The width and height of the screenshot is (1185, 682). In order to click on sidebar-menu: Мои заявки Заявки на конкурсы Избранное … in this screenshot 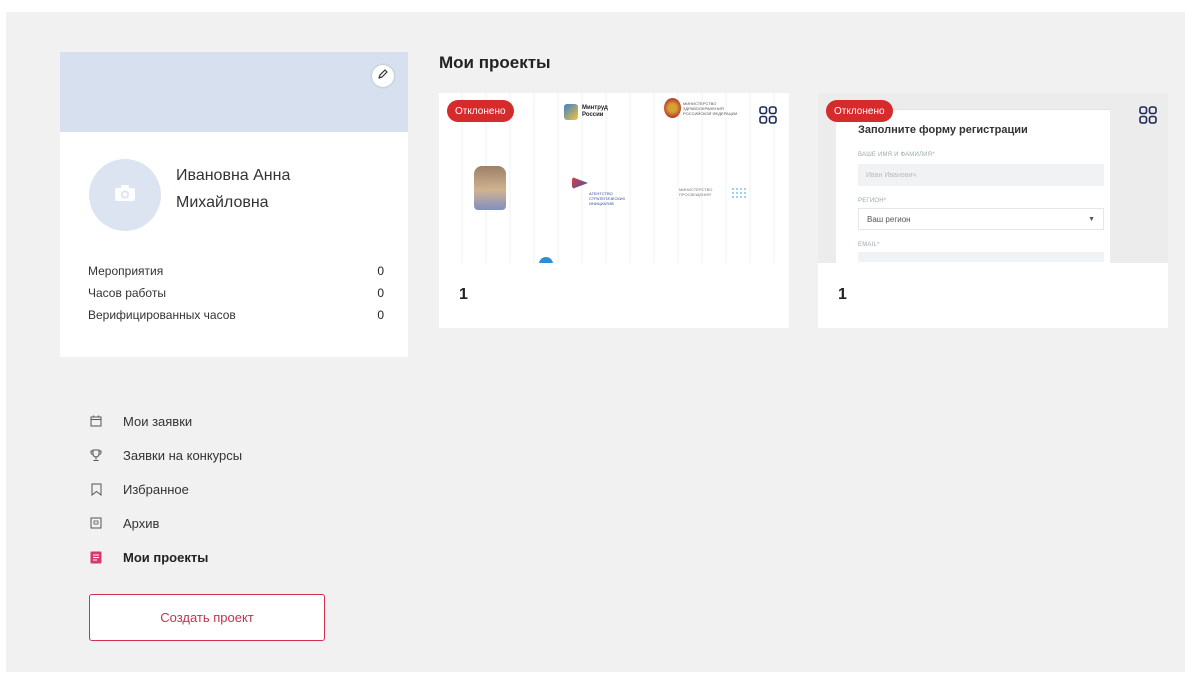, I will do `click(165, 489)`.